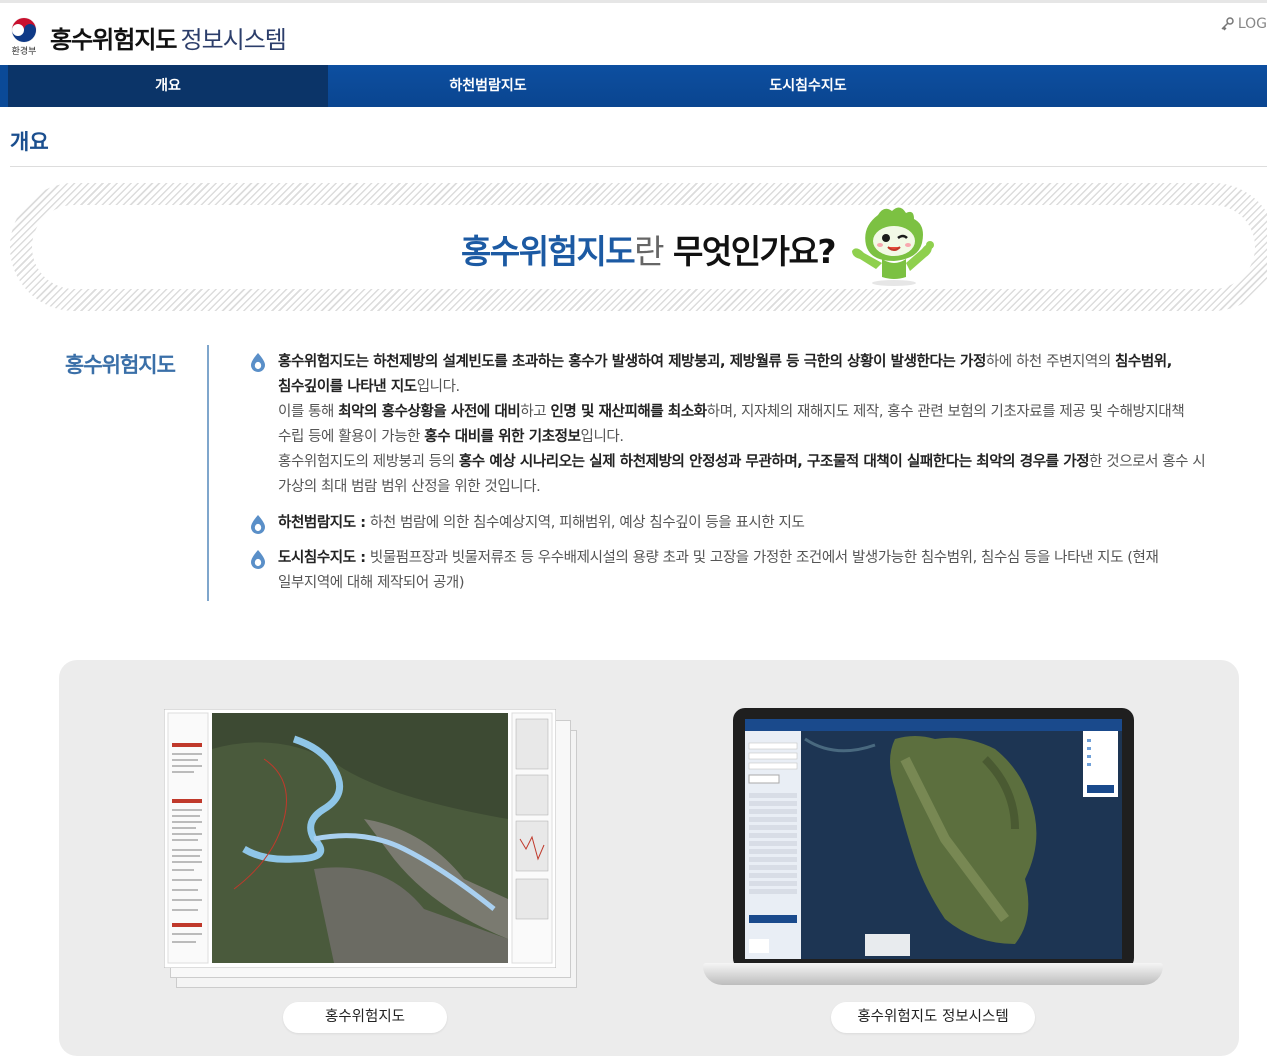 The width and height of the screenshot is (1267, 1059). I want to click on login-label: LOG, so click(1252, 24).